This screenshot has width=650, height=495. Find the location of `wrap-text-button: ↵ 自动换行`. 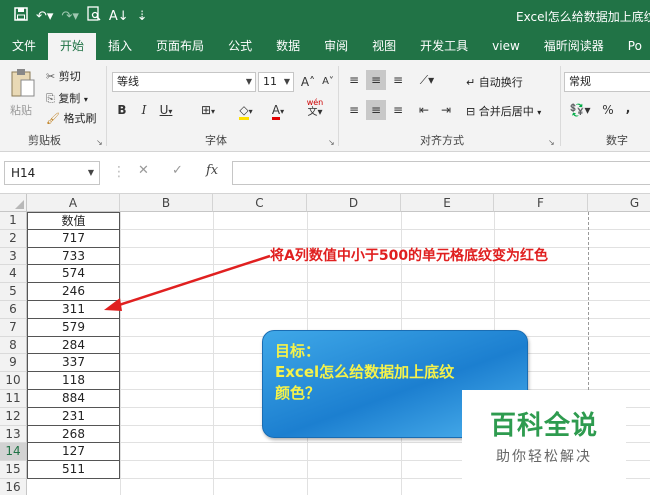

wrap-text-button: ↵ 自动换行 is located at coordinates (494, 82).